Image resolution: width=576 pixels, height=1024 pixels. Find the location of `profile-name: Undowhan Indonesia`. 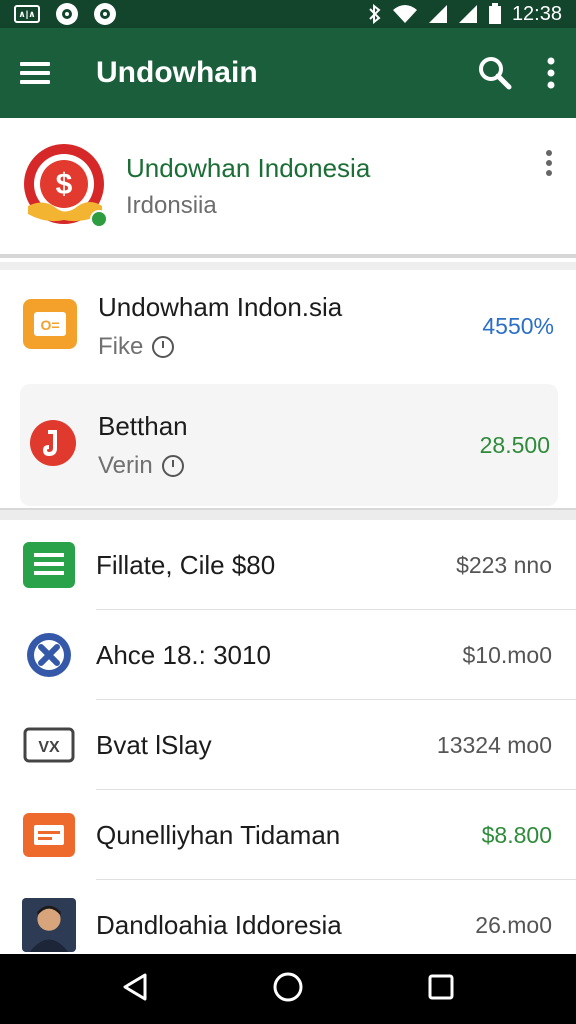

profile-name: Undowhan Indonesia is located at coordinates (248, 167).